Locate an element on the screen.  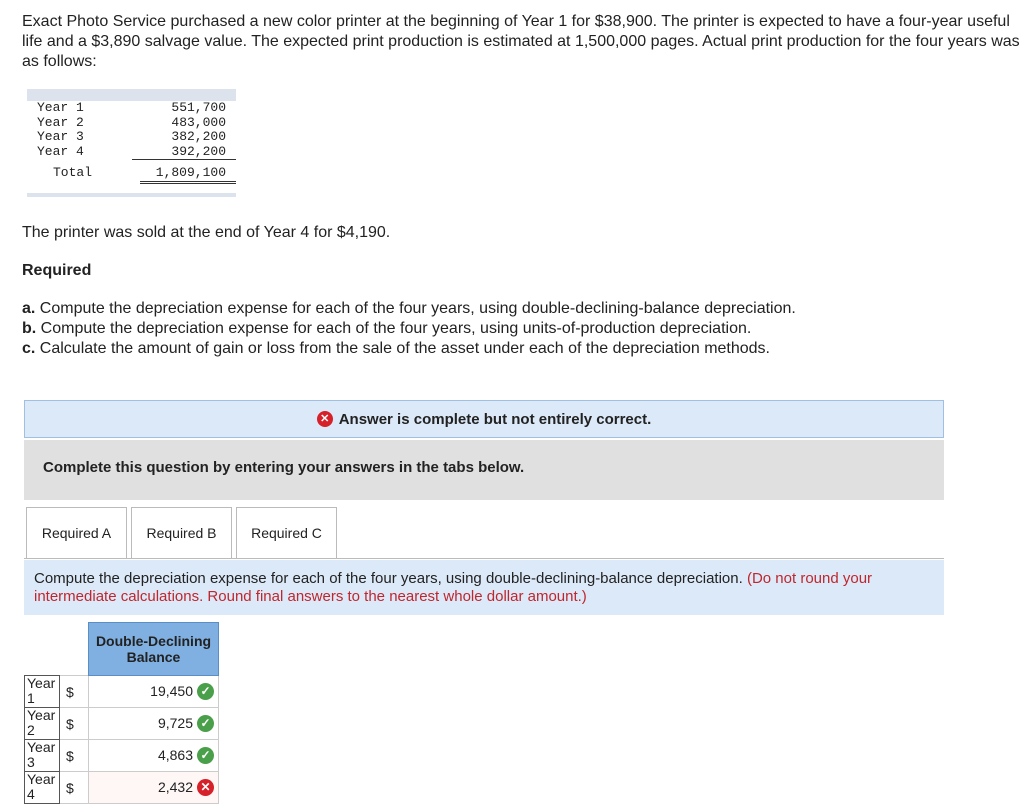
pages-value: 382,200 is located at coordinates (198, 136).